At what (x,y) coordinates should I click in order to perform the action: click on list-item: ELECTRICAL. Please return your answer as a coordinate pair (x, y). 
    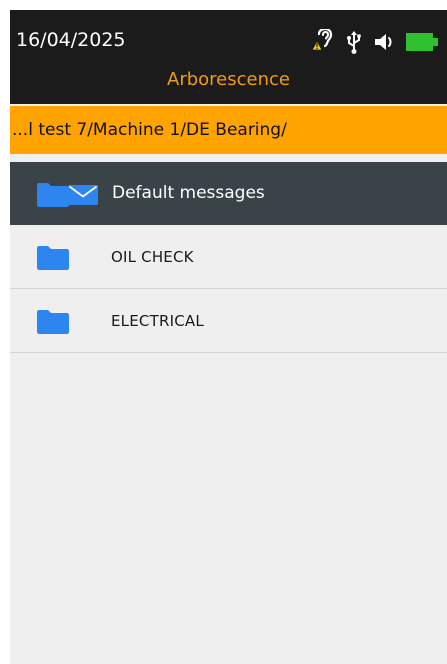
    Looking at the image, I should click on (228, 321).